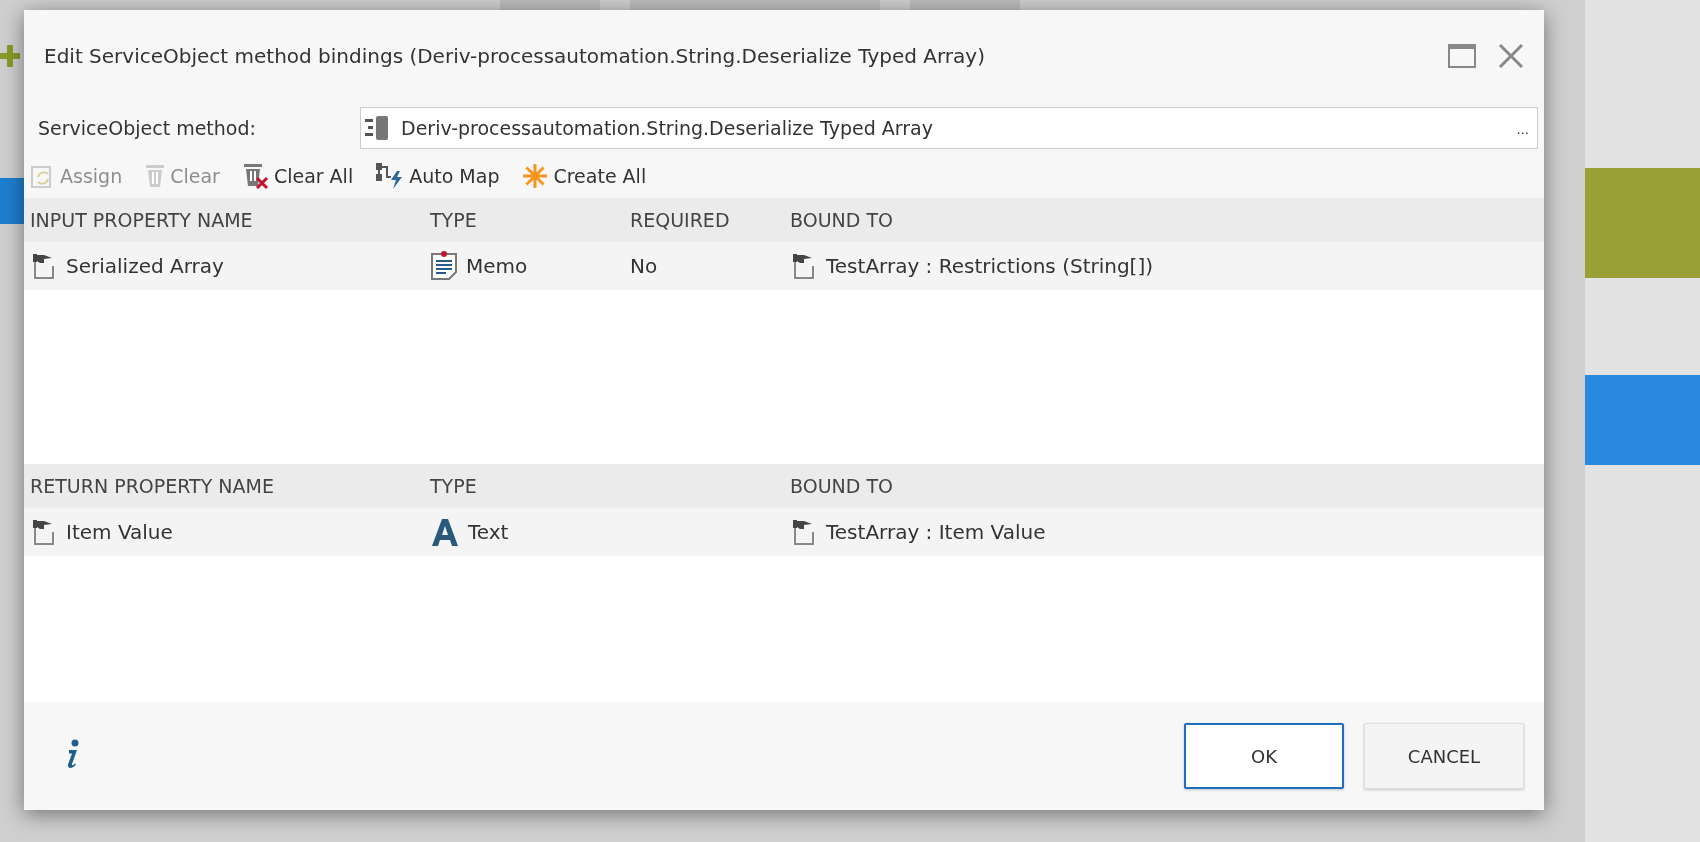 This screenshot has height=842, width=1700. I want to click on close-button, so click(1511, 56).